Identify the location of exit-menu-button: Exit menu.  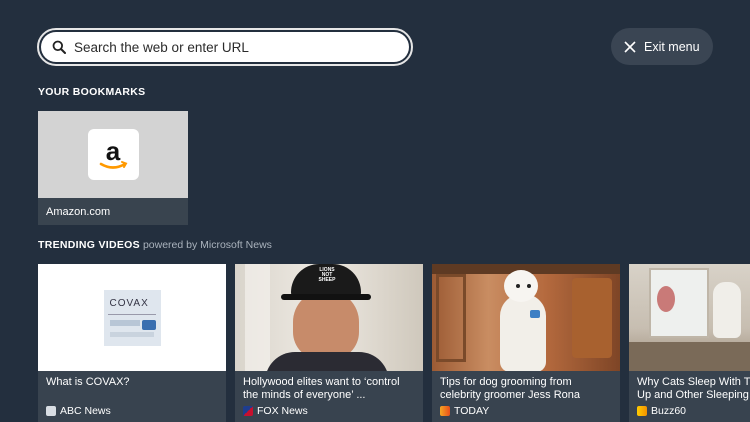
(662, 46).